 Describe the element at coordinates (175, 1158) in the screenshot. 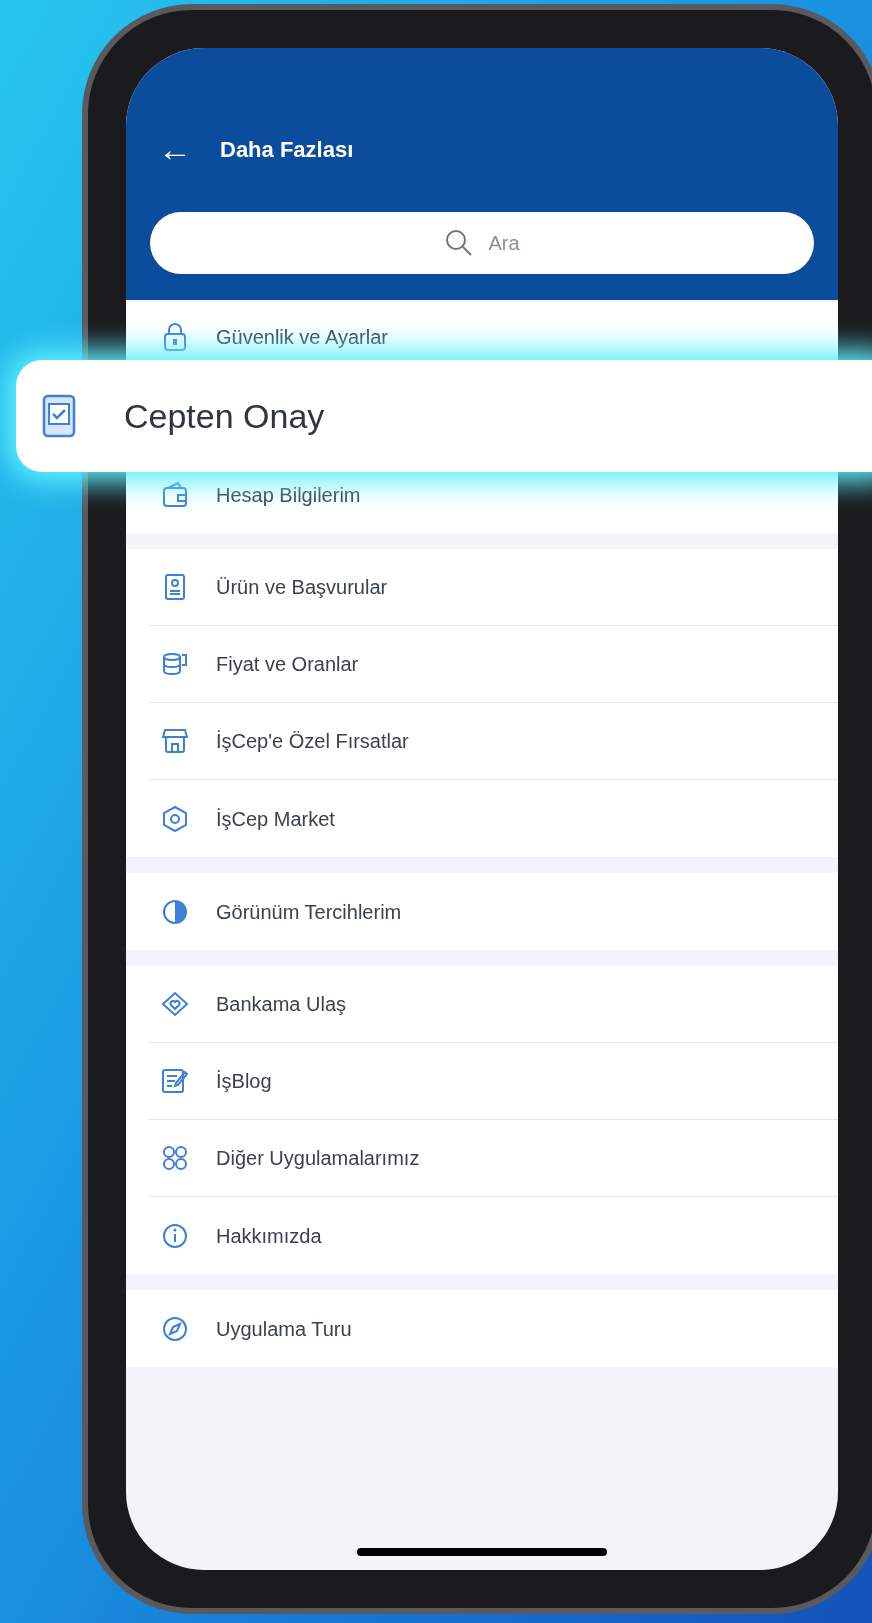

I see `grid-icon` at that location.